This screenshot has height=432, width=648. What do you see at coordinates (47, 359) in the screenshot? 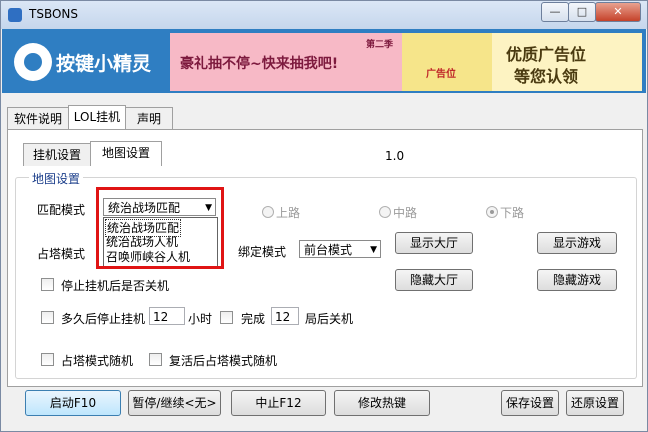
I see `tower-random-checkbox` at bounding box center [47, 359].